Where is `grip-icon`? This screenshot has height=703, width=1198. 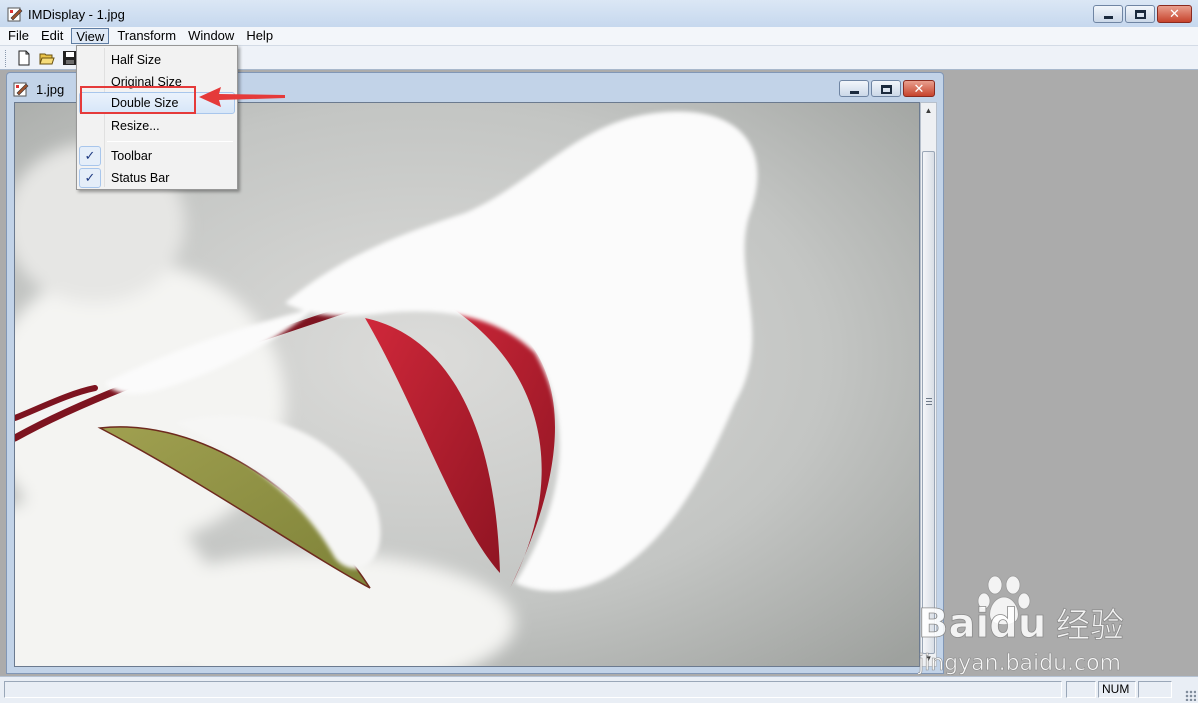
grip-icon is located at coordinates (929, 401).